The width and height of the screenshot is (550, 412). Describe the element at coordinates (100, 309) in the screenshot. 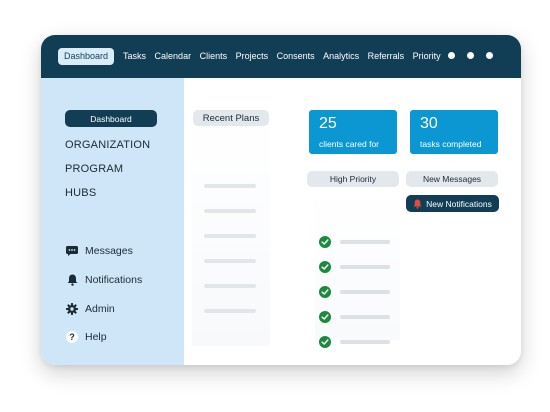

I see `sidebar-item-label: Admin` at that location.